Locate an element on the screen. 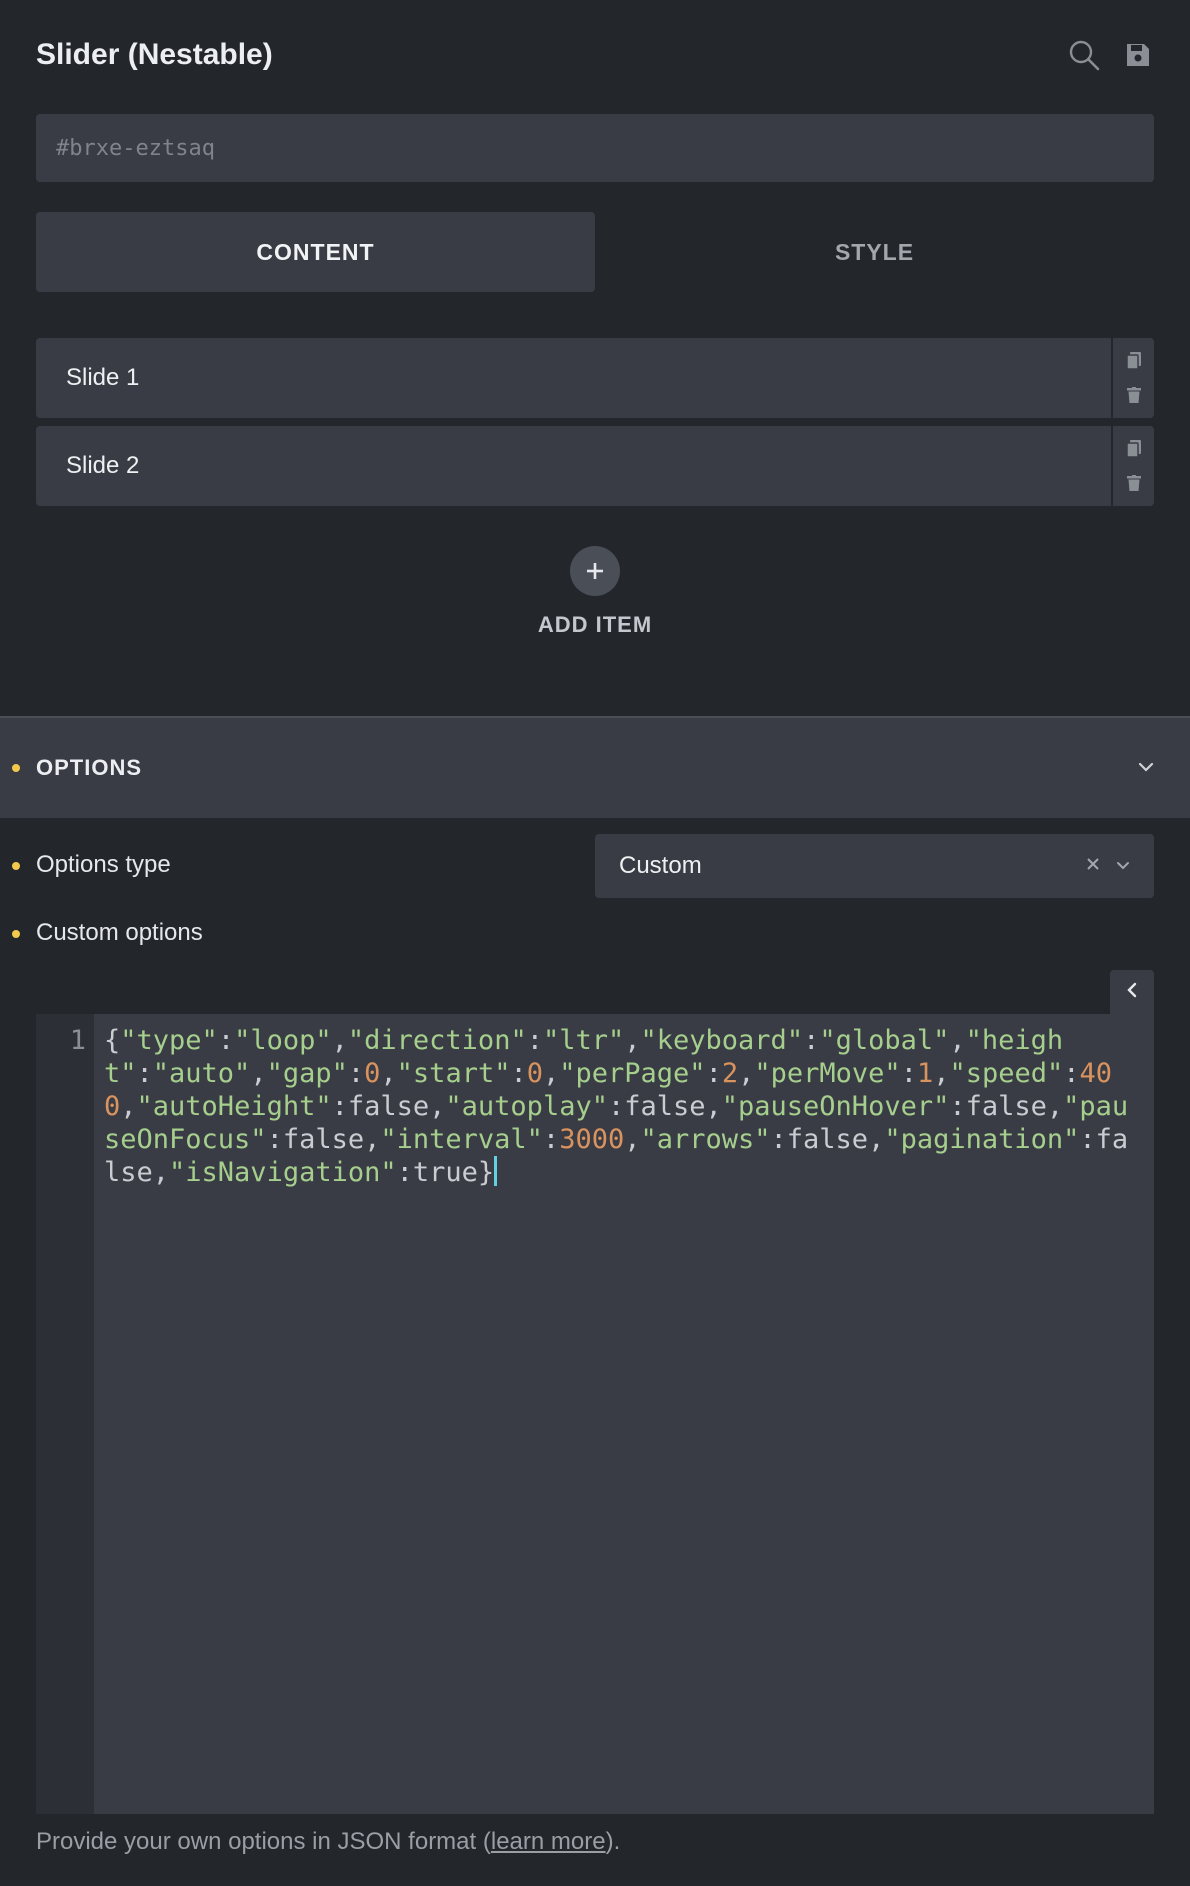  code-number-token: 2 is located at coordinates (730, 1073).